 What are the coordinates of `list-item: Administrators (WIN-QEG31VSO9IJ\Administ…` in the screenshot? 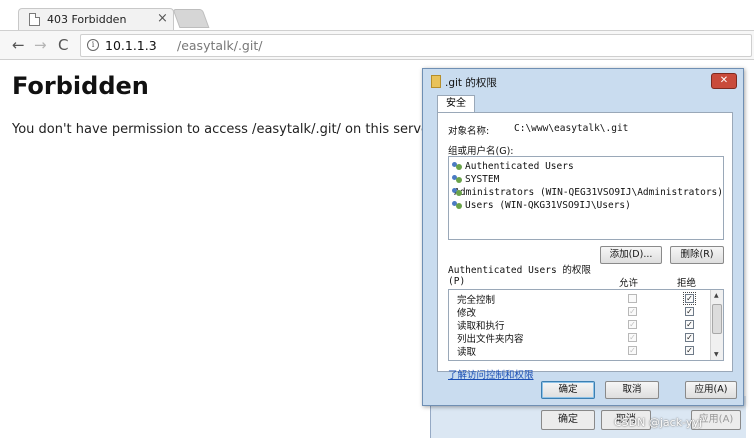 It's located at (586, 192).